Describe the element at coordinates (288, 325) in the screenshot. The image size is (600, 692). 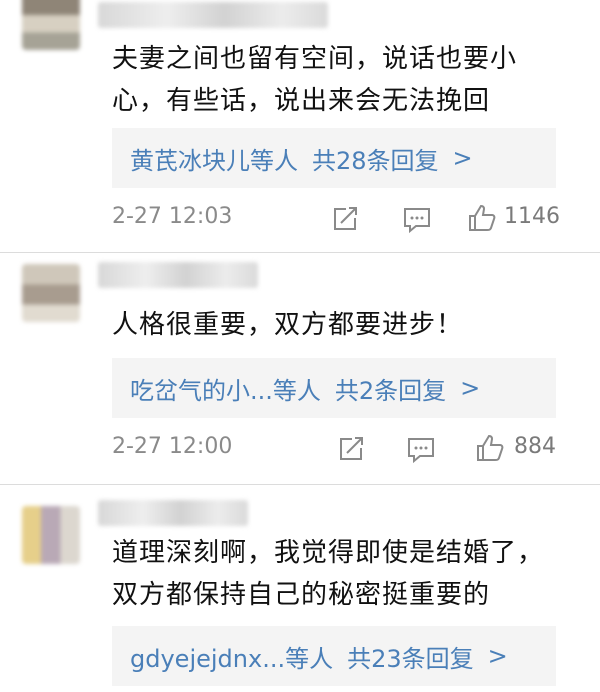
I see `comment-text: 人格很重要，双方都要进步！` at that location.